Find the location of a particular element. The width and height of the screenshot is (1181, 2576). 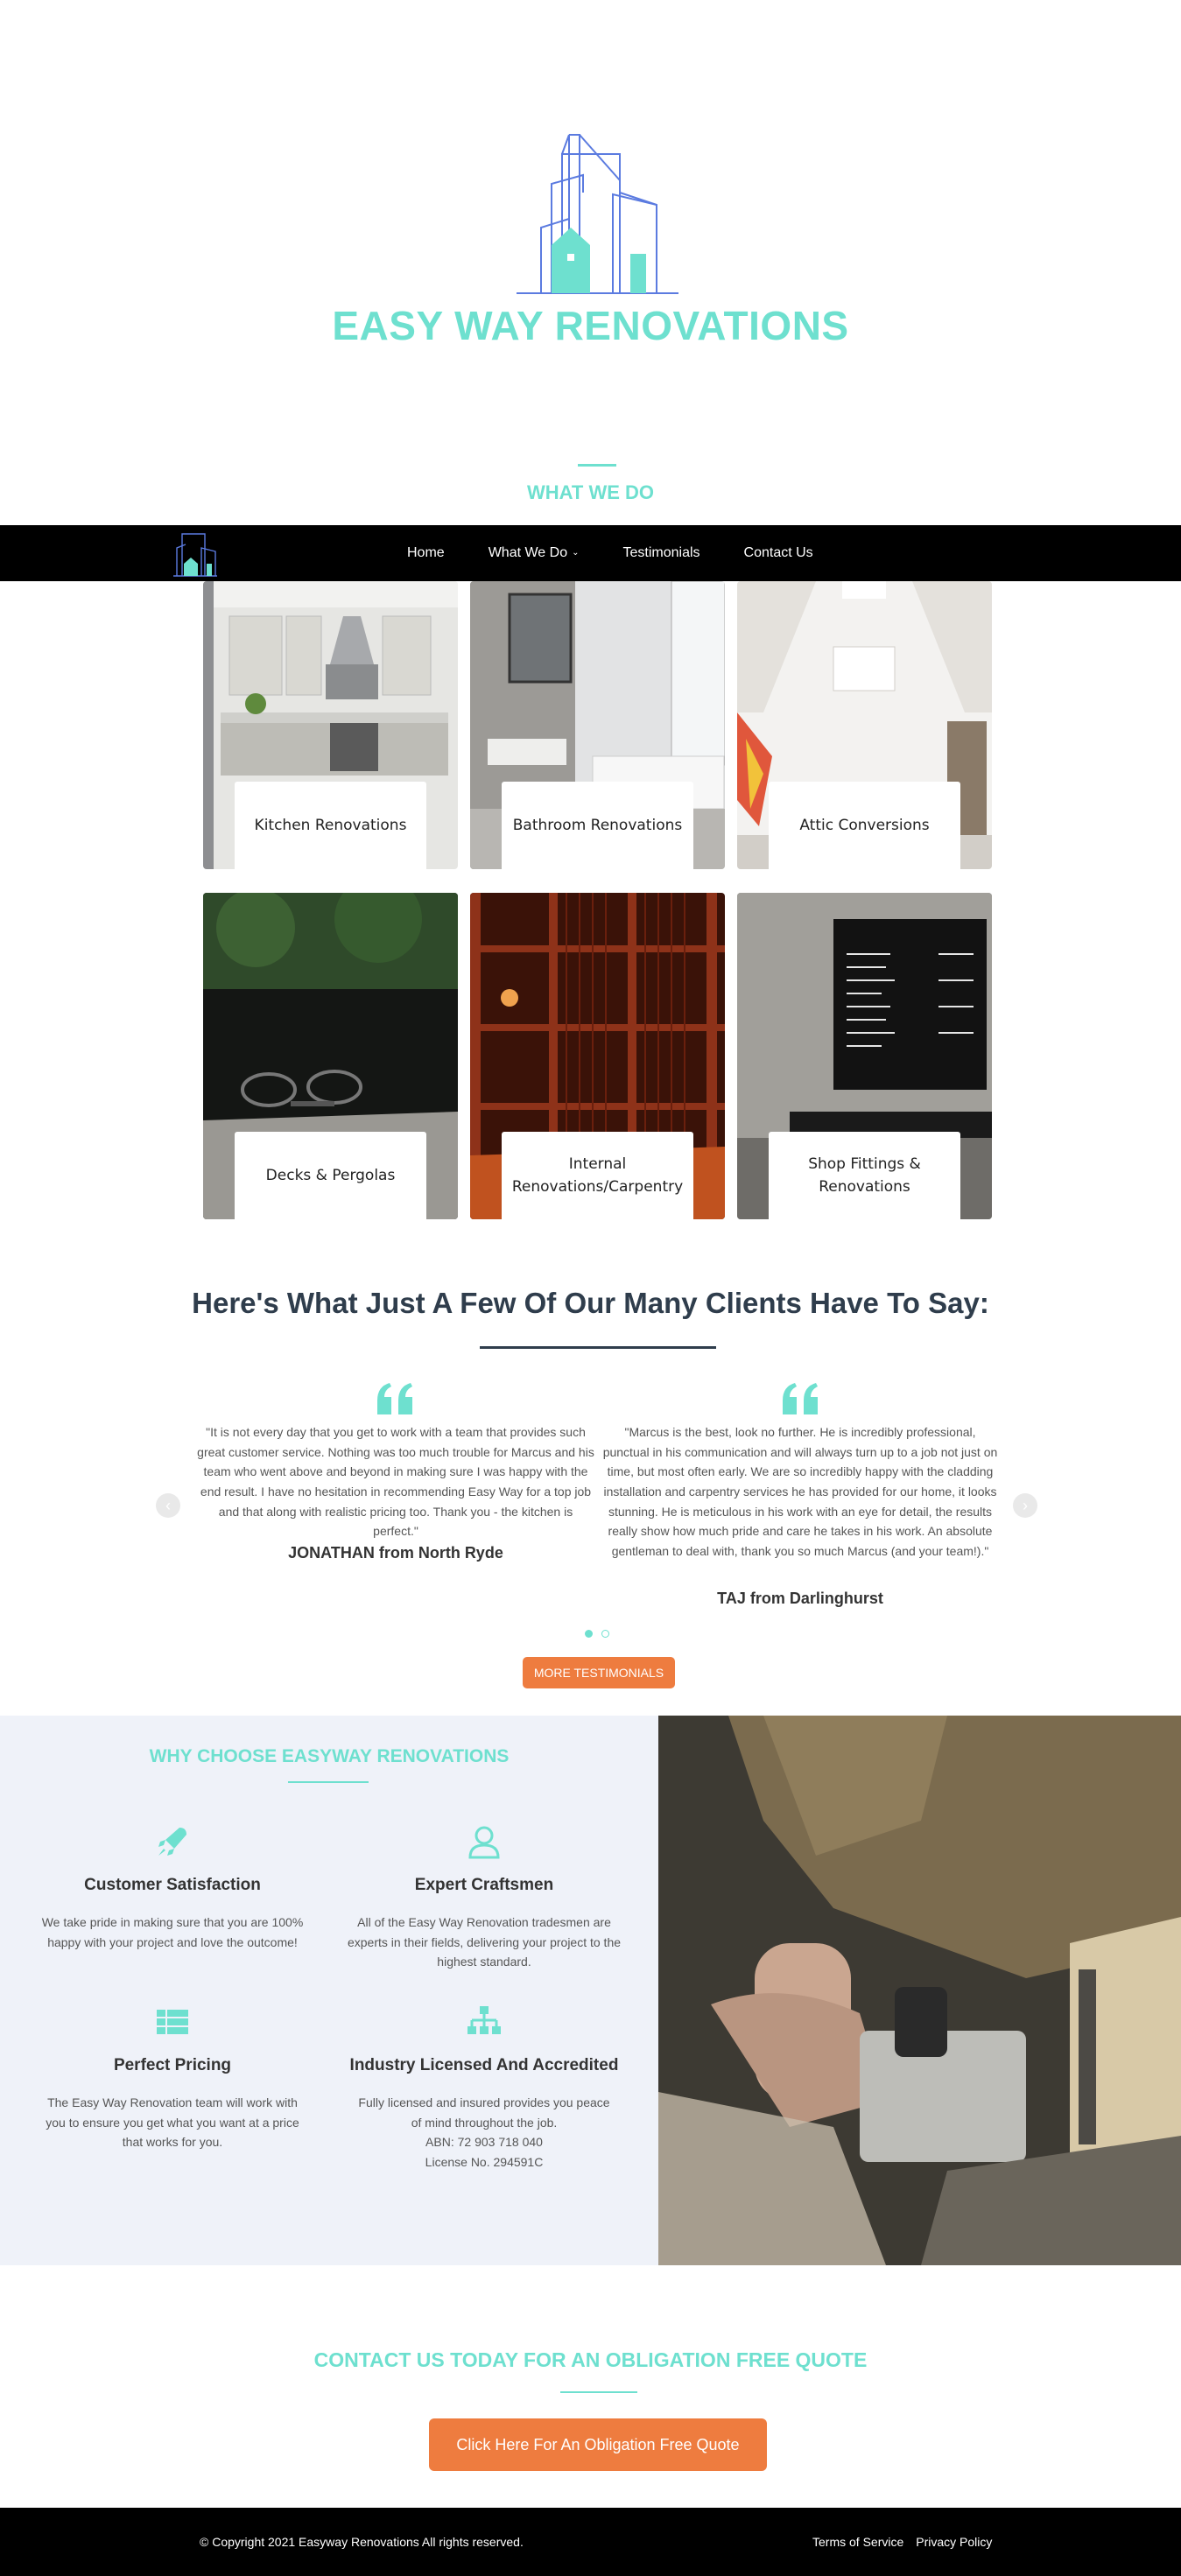

more-testimonials-button: MORE TESTIMONIALS is located at coordinates (599, 1672).